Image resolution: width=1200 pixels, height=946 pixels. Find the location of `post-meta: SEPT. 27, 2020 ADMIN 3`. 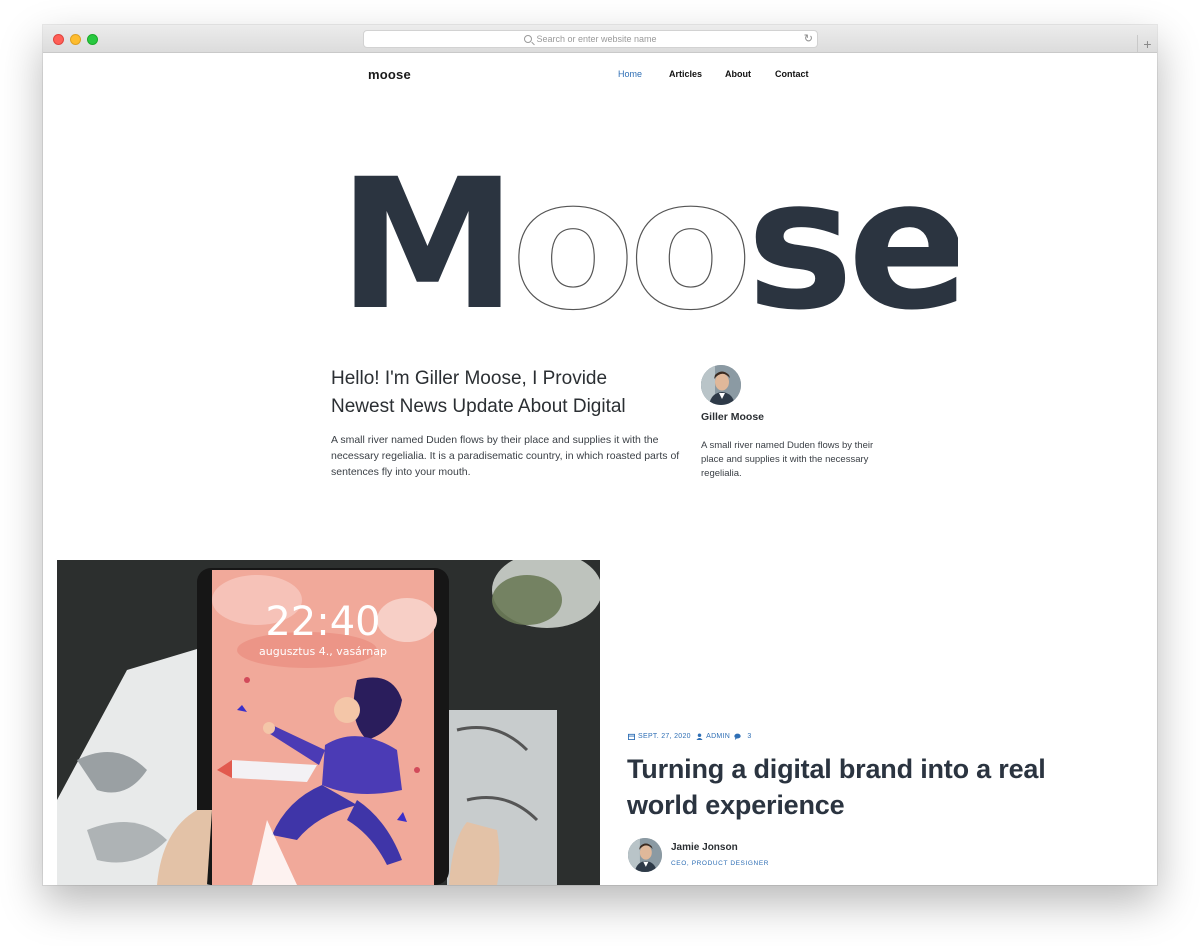

post-meta: SEPT. 27, 2020 ADMIN 3 is located at coordinates (690, 736).